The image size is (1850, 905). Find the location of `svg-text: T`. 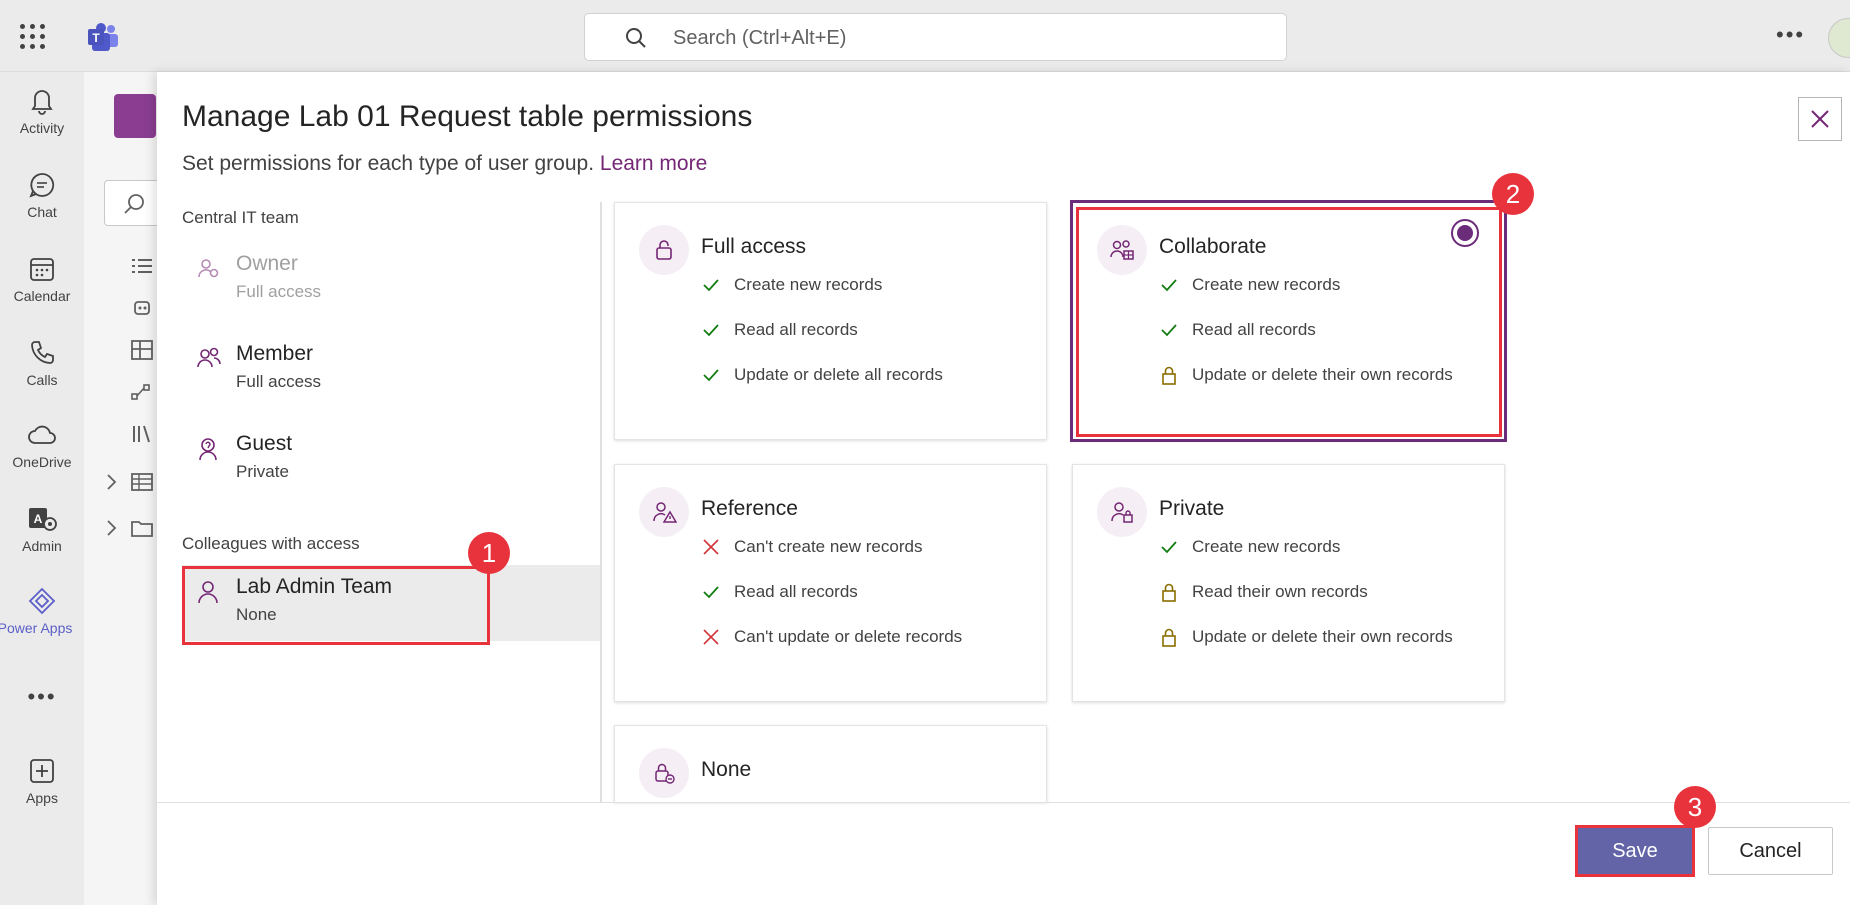

svg-text: T is located at coordinates (96, 38).